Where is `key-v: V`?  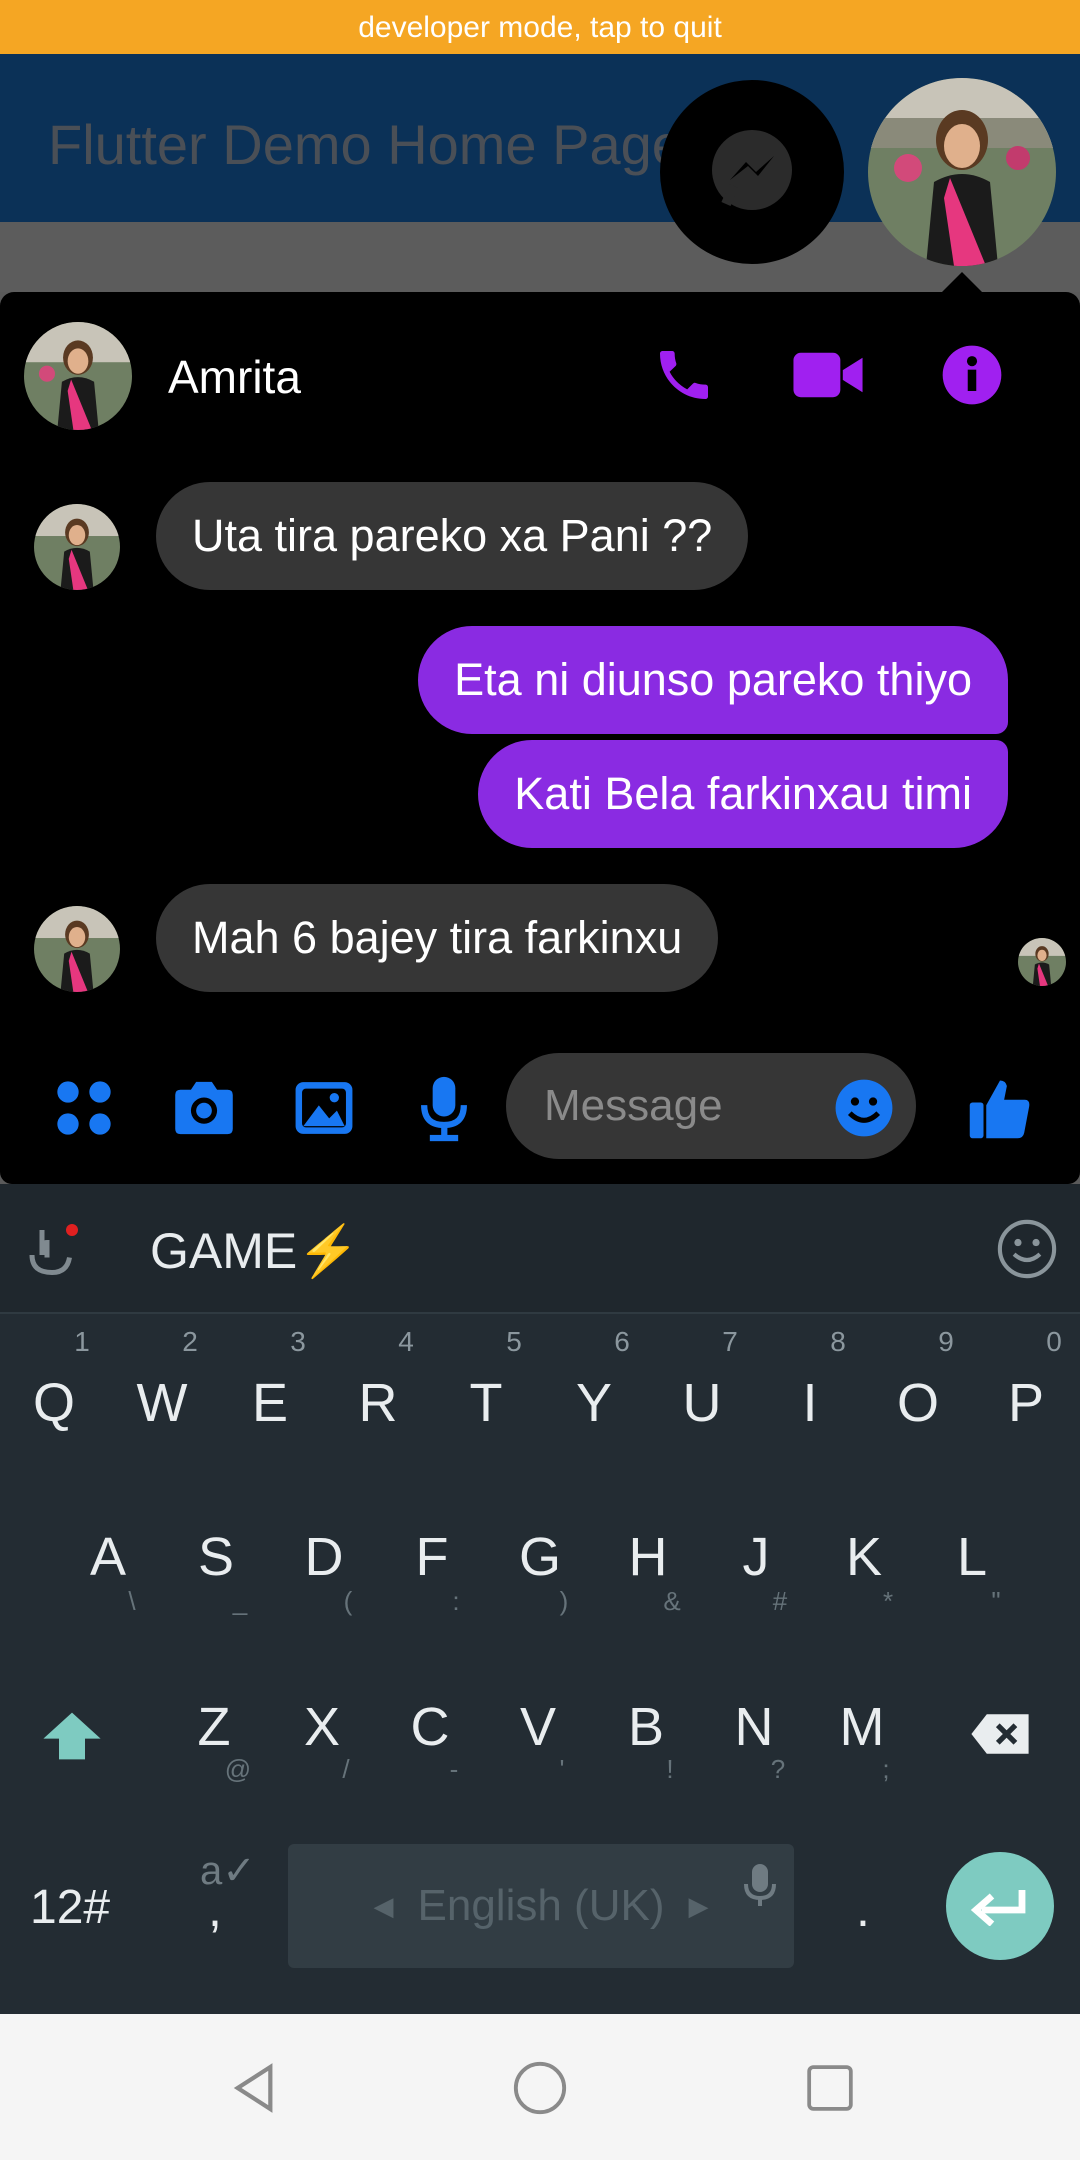
key-v: V is located at coordinates (538, 1727).